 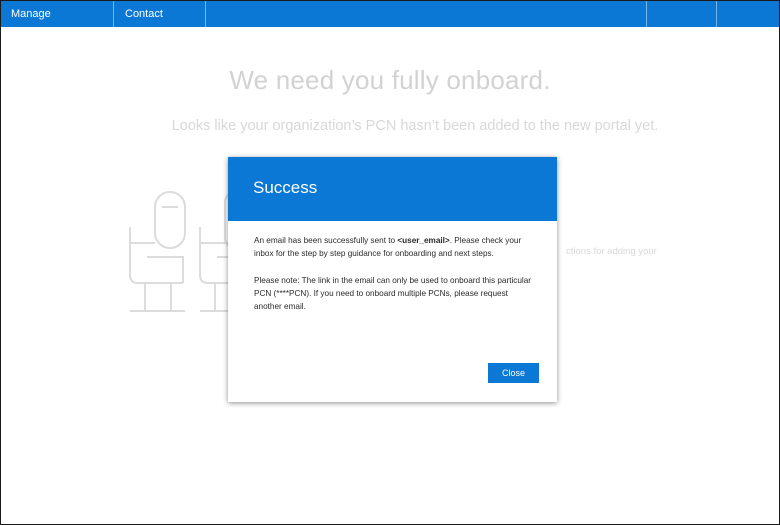 I want to click on dialog-title: Success, so click(x=285, y=187).